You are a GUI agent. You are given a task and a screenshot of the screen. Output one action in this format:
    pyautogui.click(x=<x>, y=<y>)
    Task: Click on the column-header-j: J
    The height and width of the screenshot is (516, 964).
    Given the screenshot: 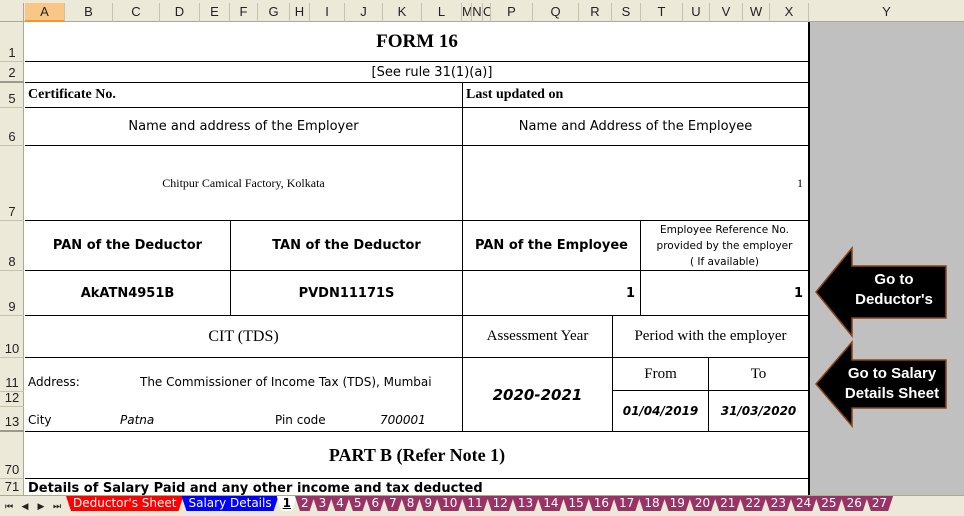 What is the action you would take?
    pyautogui.click(x=364, y=12)
    